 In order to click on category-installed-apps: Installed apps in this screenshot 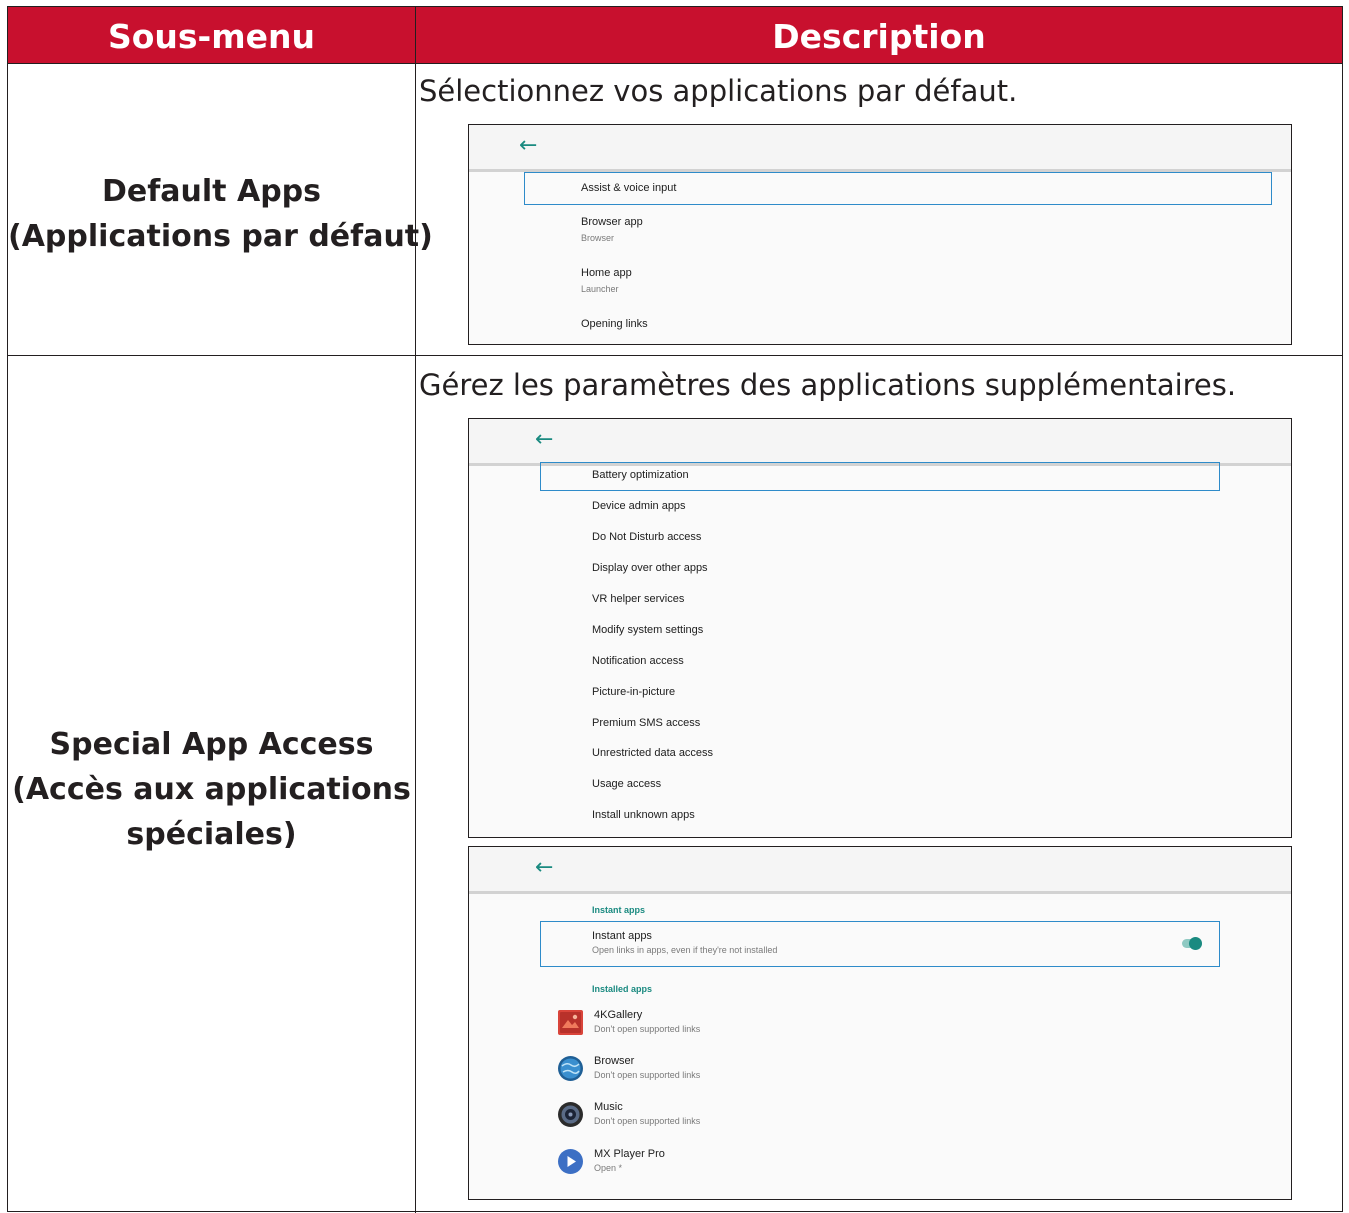, I will do `click(622, 989)`.